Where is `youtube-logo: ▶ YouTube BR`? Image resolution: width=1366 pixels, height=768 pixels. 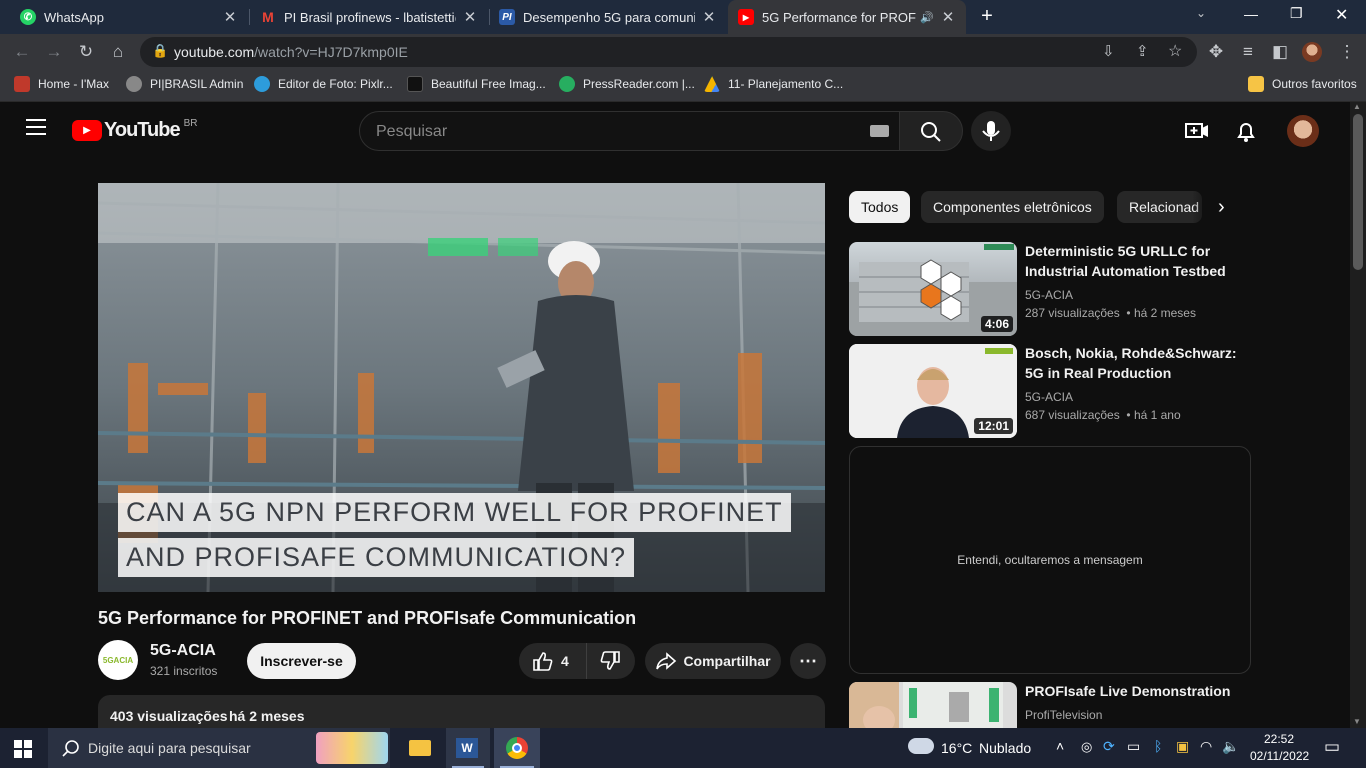 youtube-logo: ▶ YouTube BR is located at coordinates (134, 130).